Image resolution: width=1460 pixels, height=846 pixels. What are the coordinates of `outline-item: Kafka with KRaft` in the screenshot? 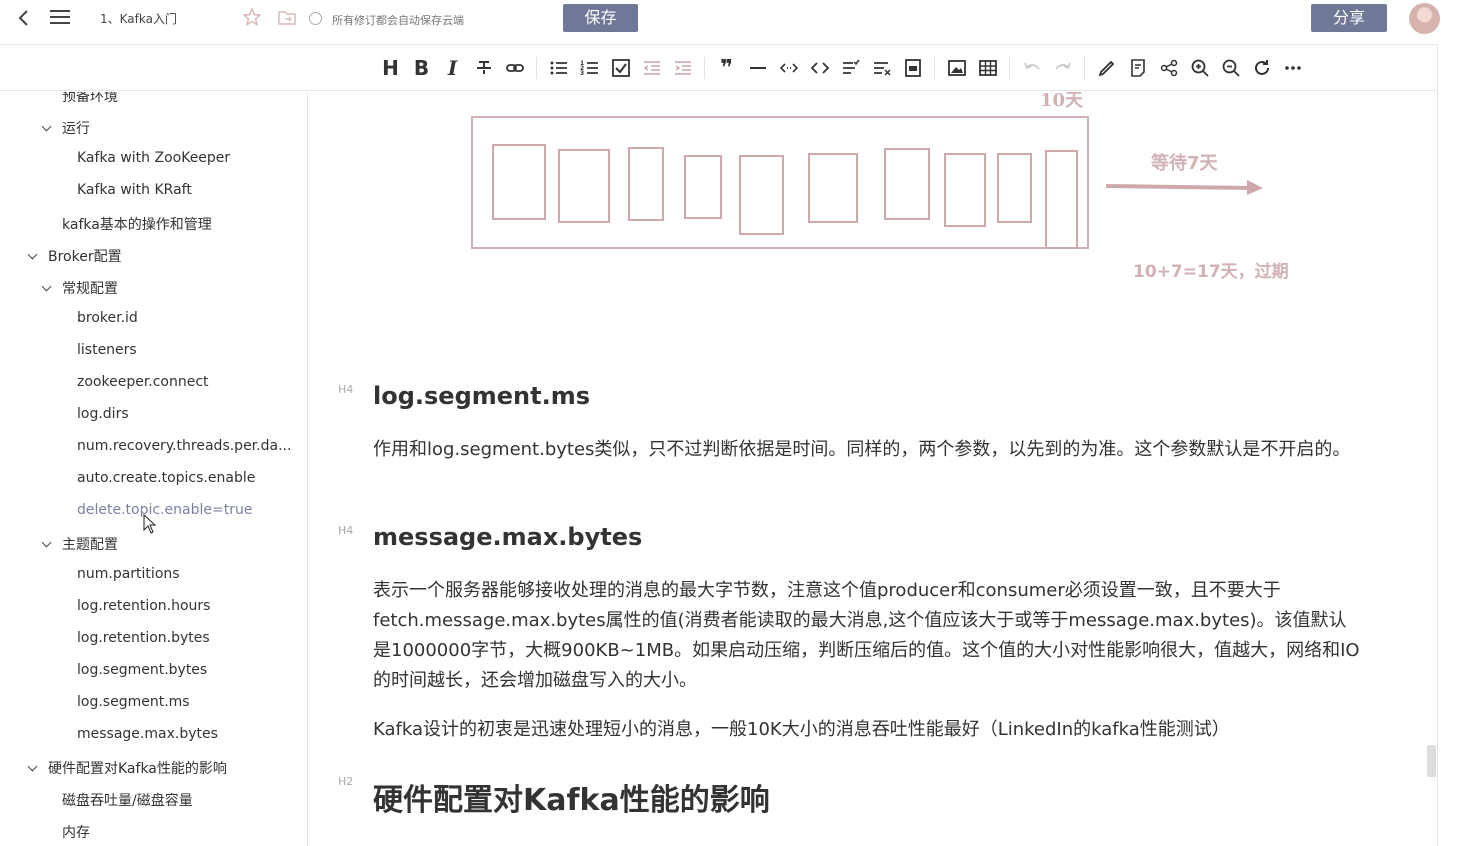 It's located at (134, 190).